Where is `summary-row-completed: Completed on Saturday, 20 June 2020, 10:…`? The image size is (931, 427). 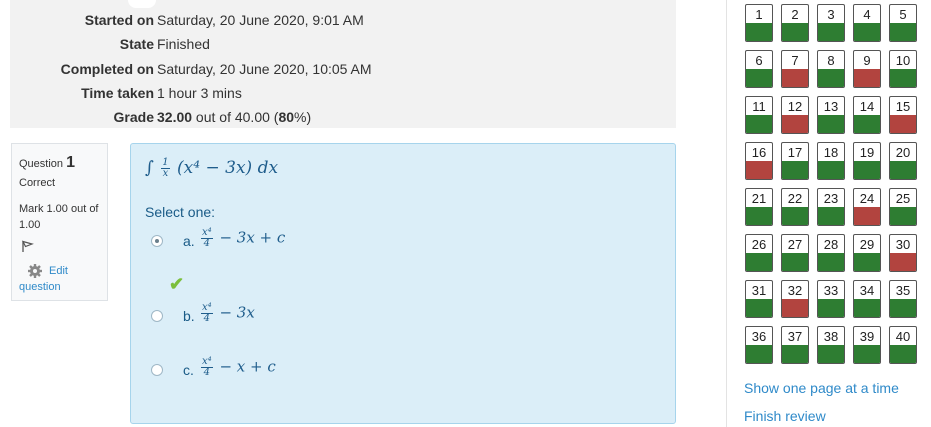
summary-row-completed: Completed on Saturday, 20 June 2020, 10:… is located at coordinates (343, 69).